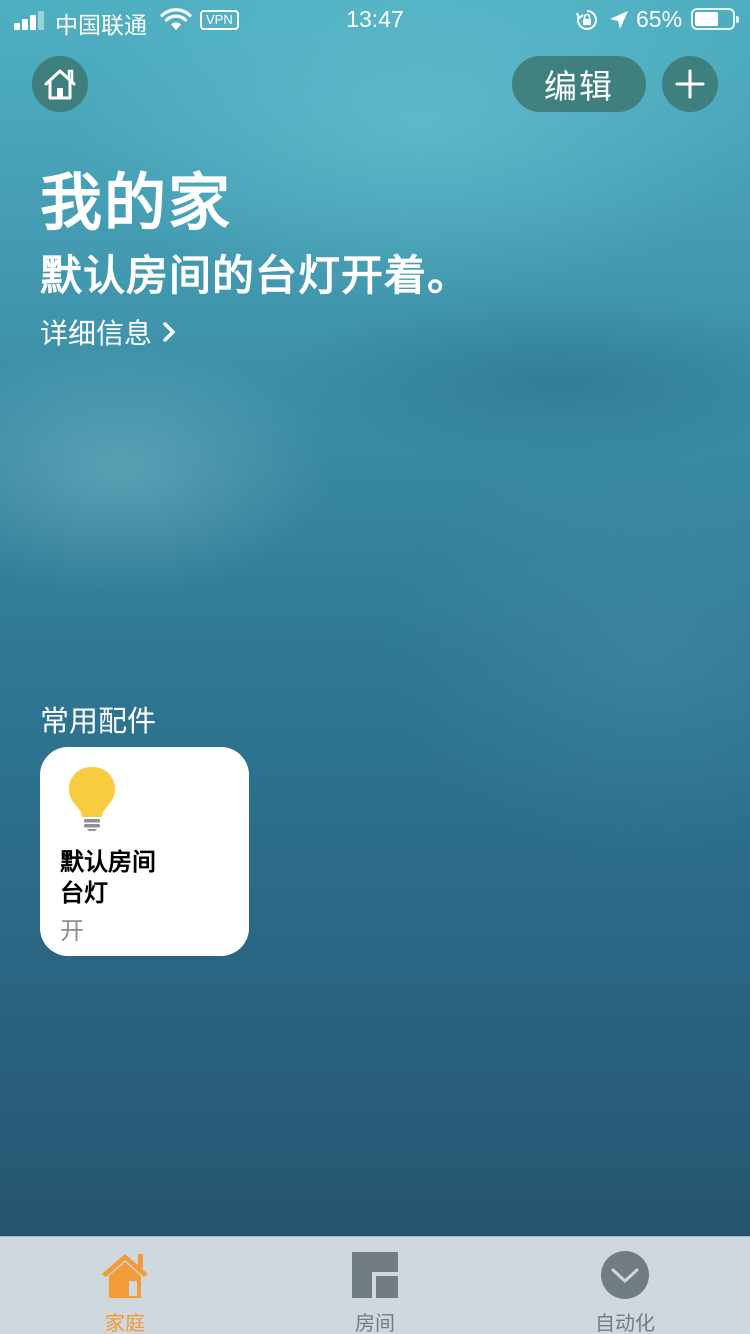 The image size is (750, 1334). Describe the element at coordinates (659, 19) in the screenshot. I see `battery-percent: 65%` at that location.